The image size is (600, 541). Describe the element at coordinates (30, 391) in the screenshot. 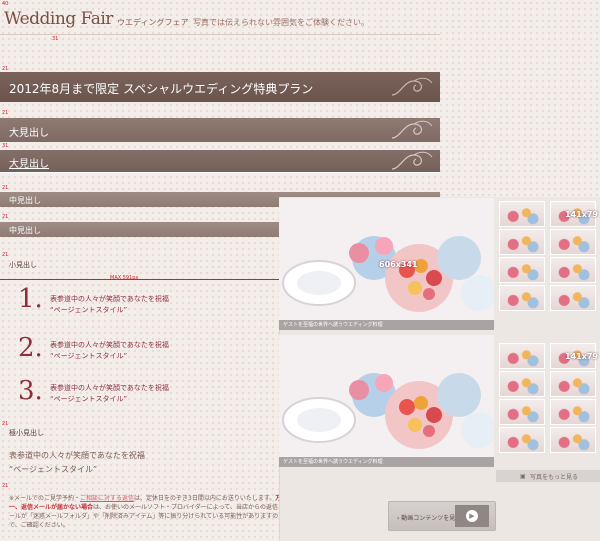

I see `list-number-3: 3.` at that location.